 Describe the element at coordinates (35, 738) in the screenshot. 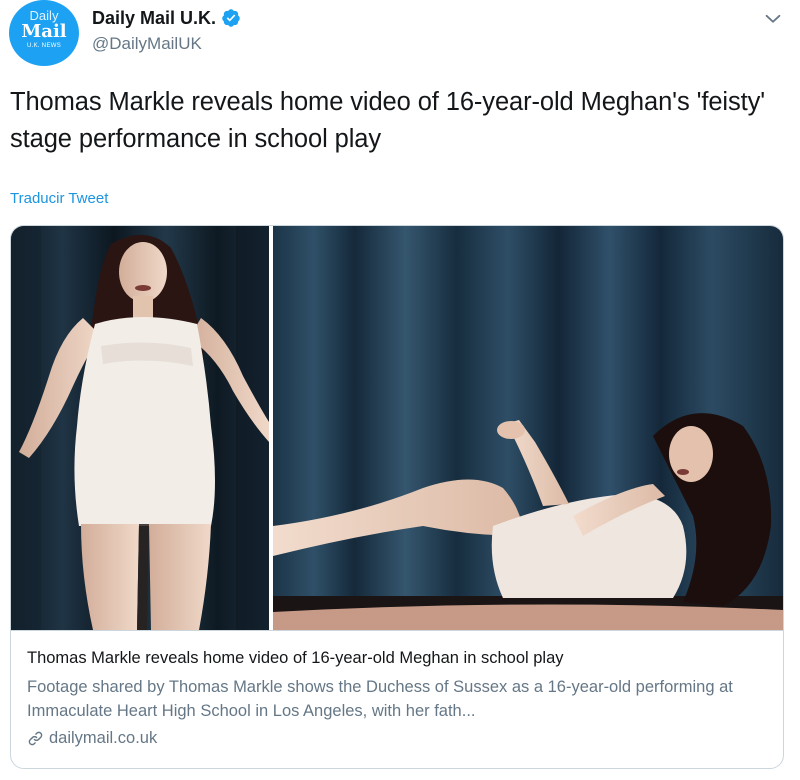

I see `link-icon` at that location.